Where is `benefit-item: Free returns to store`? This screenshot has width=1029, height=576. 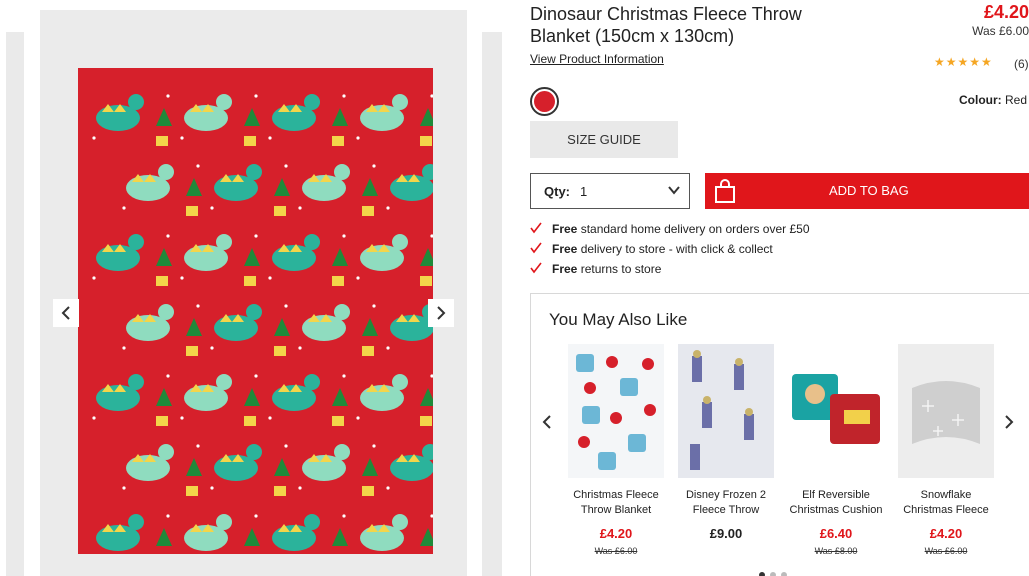 benefit-item: Free returns to store is located at coordinates (670, 271).